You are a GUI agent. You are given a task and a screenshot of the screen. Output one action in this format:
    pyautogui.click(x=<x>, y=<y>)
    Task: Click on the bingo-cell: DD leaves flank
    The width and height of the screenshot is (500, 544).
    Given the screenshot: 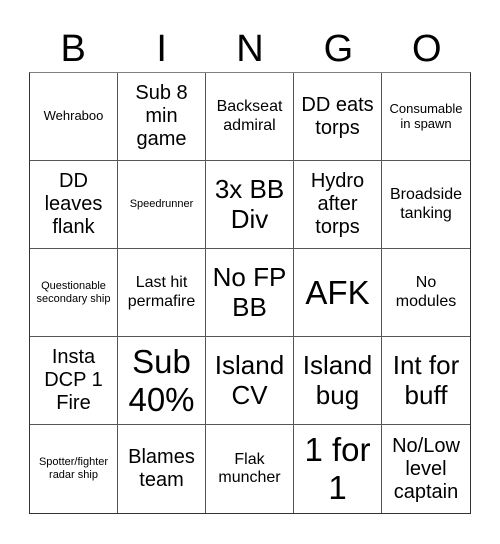 What is the action you would take?
    pyautogui.click(x=74, y=205)
    